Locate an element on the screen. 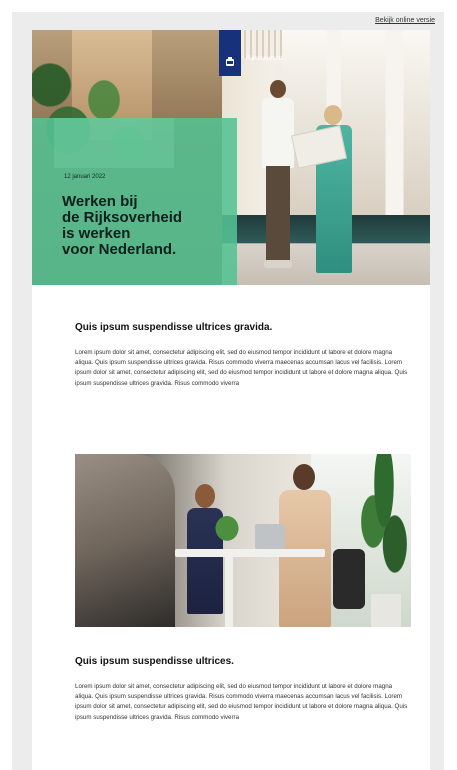  office-table is located at coordinates (250, 553).